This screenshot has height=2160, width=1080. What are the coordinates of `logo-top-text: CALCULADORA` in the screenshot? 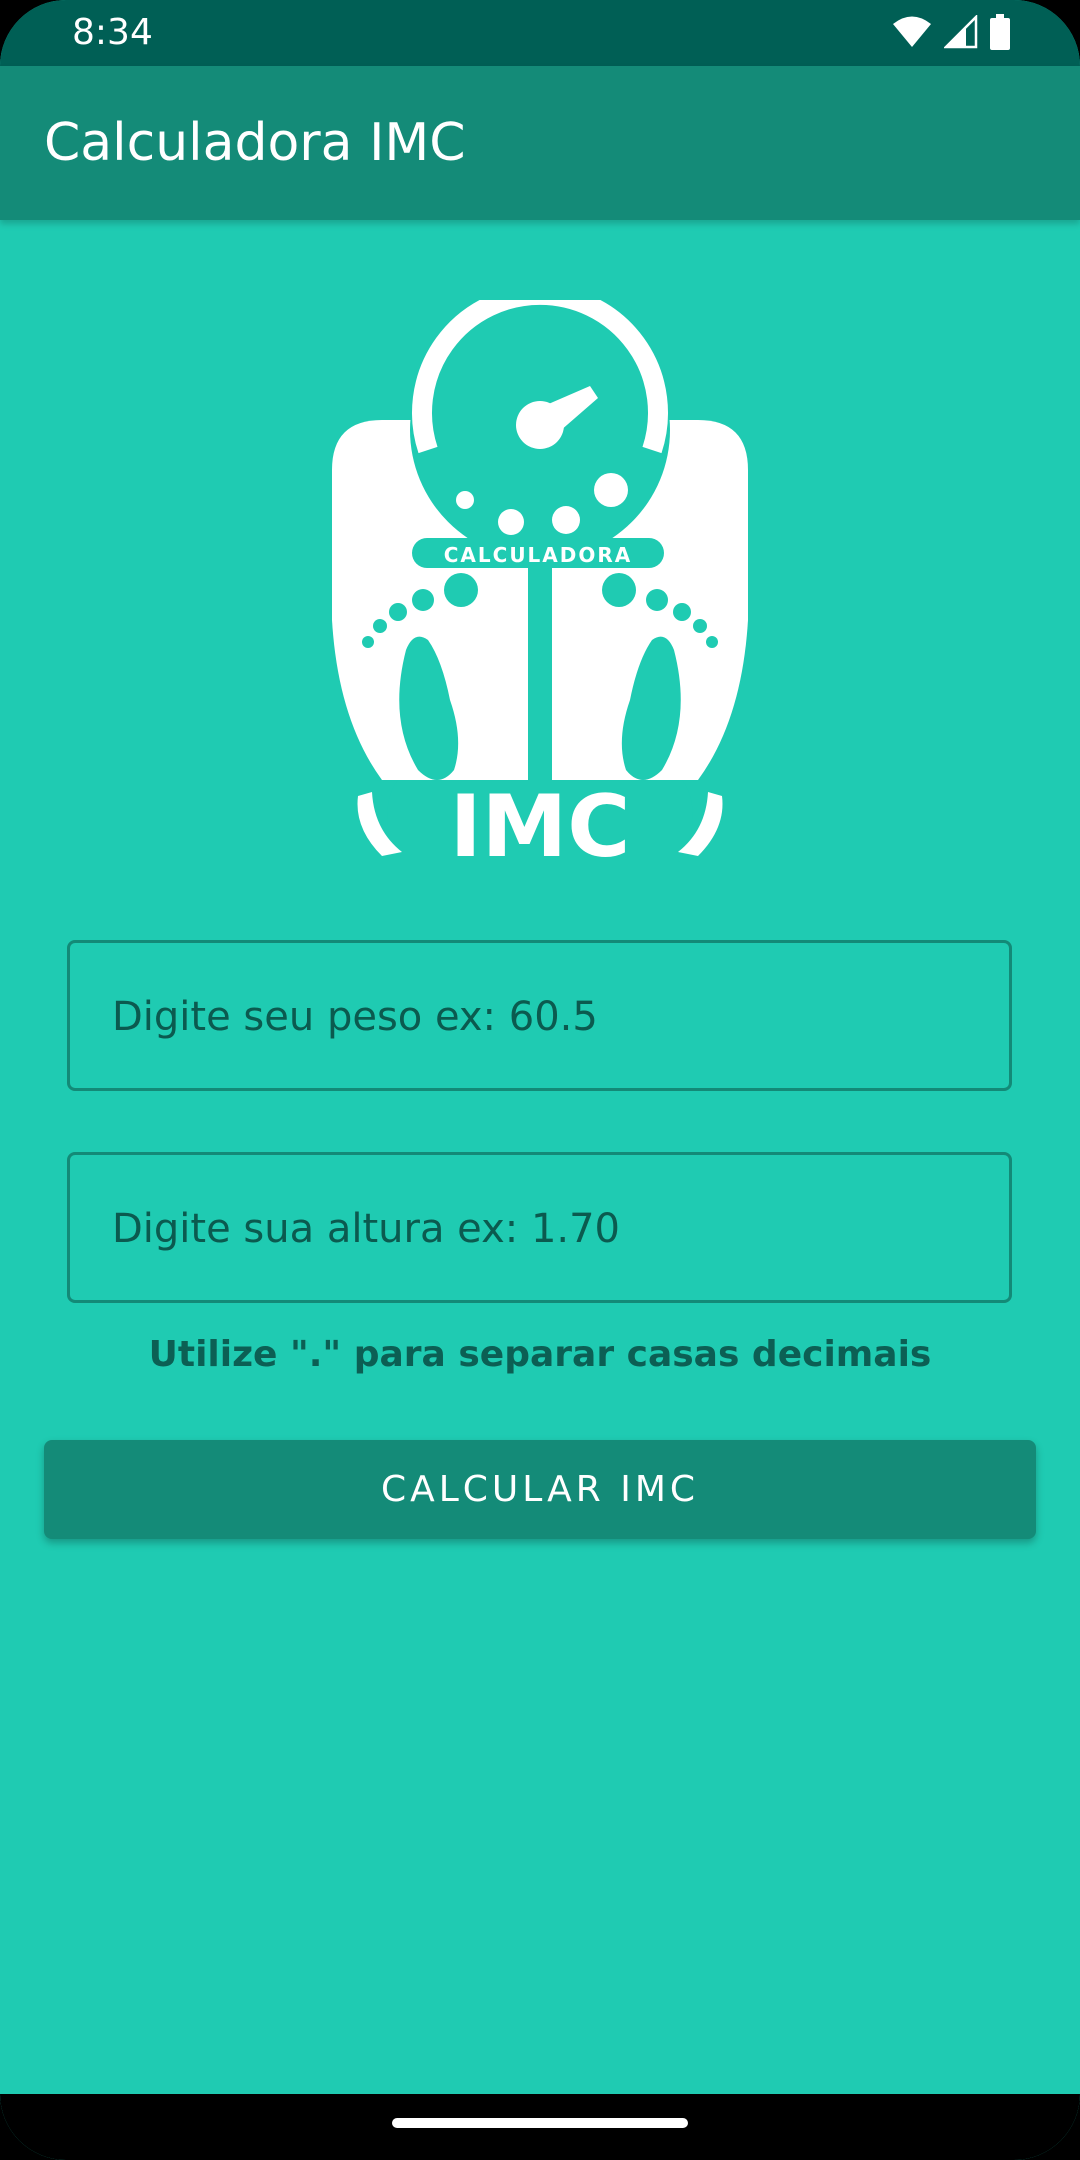 It's located at (538, 555).